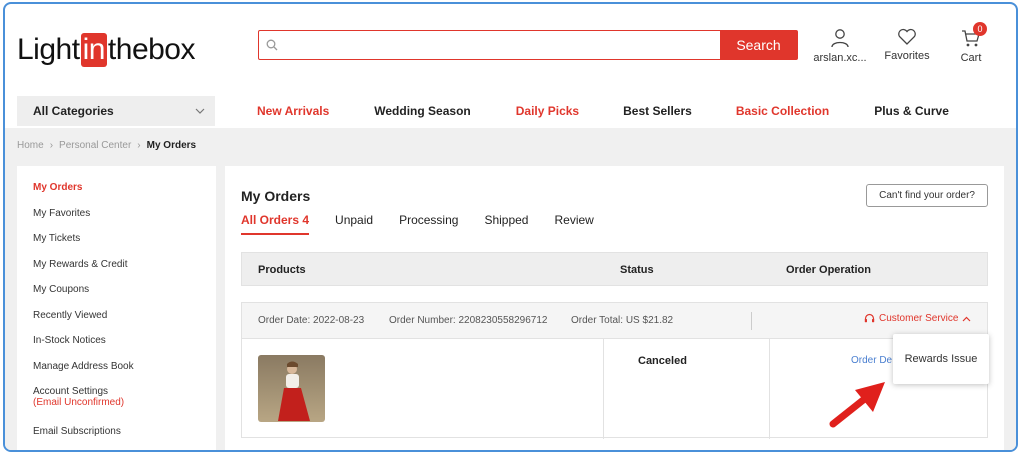 The width and height of the screenshot is (1024, 459). I want to click on search-input, so click(502, 45).